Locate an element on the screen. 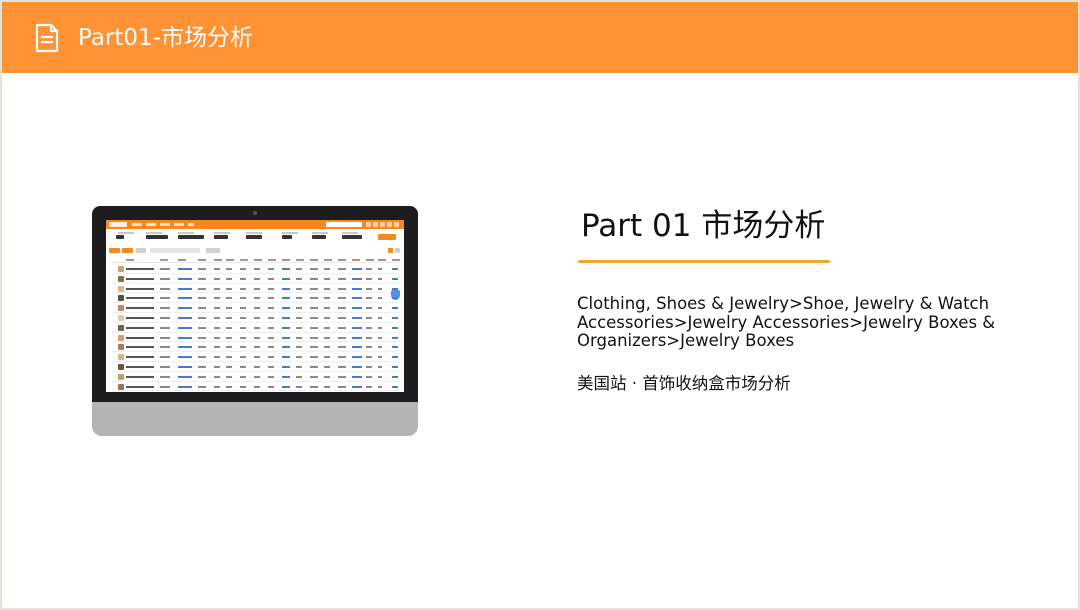 The width and height of the screenshot is (1080, 610). dashboard-screenshot is located at coordinates (255, 306).